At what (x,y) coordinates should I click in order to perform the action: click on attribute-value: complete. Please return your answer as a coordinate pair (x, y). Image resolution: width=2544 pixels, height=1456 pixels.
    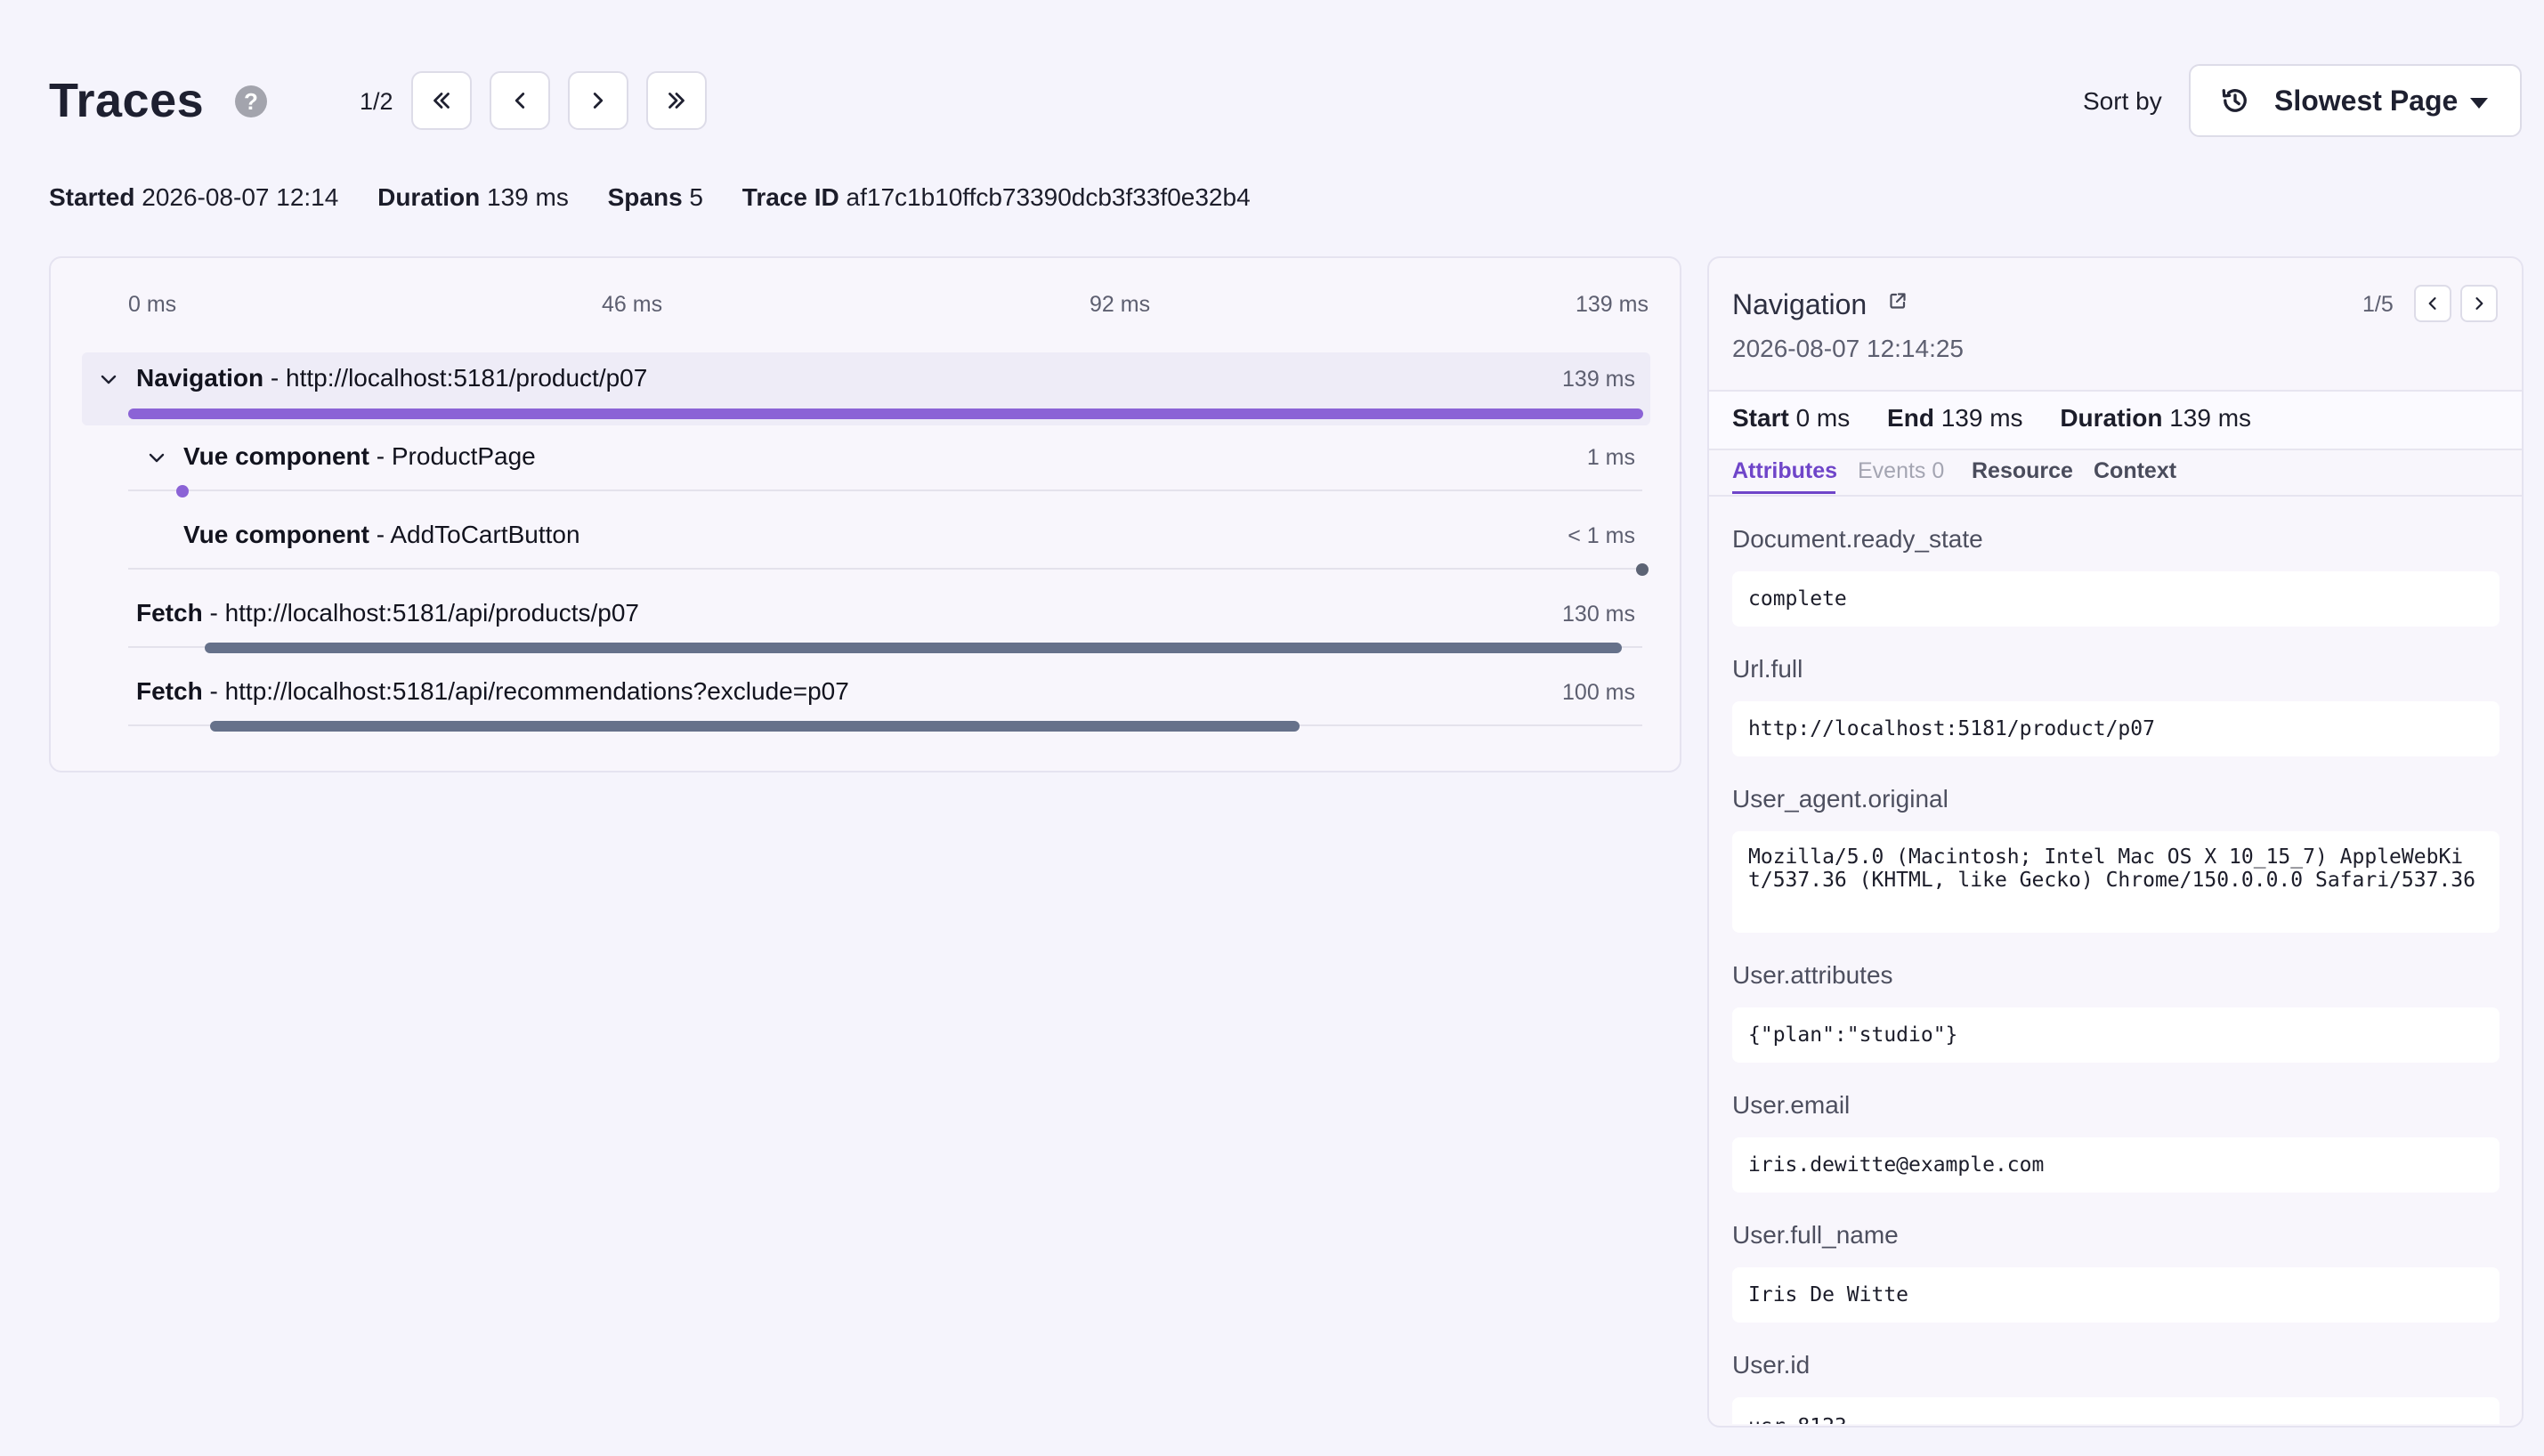
    Looking at the image, I should click on (2115, 599).